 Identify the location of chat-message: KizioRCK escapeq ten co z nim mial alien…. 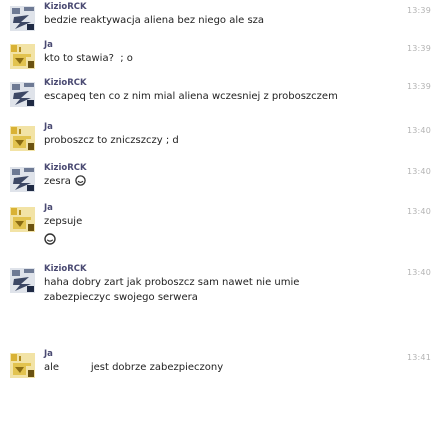
(220, 96).